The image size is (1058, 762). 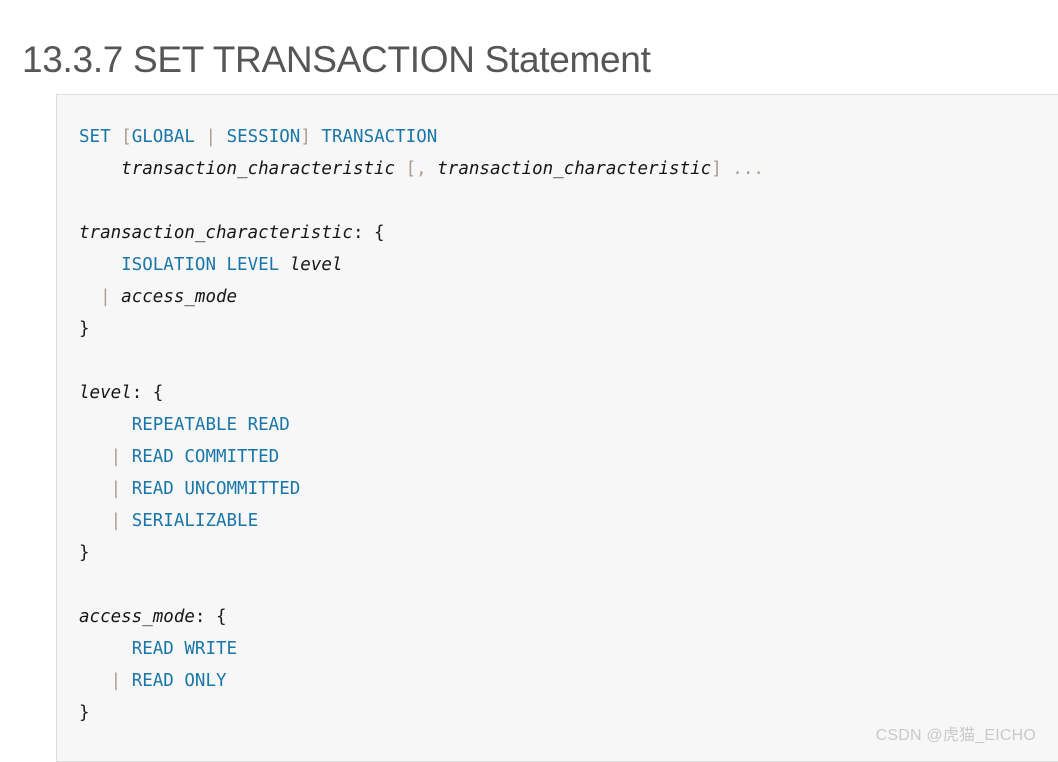 I want to click on watermark: CSDN @虎猫_EICHO, so click(x=955, y=735).